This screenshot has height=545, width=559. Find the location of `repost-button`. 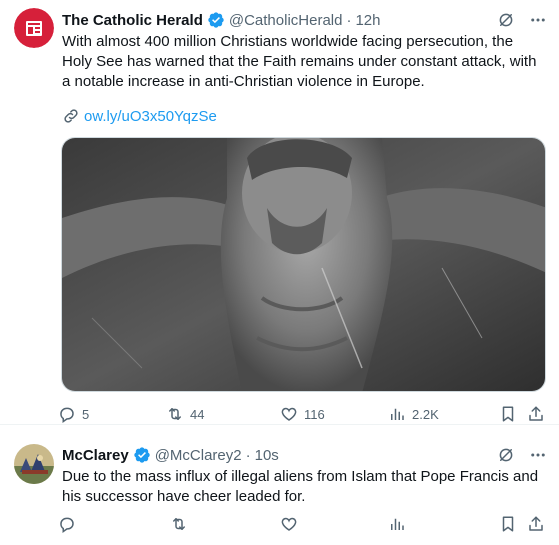

repost-button is located at coordinates (182, 524).